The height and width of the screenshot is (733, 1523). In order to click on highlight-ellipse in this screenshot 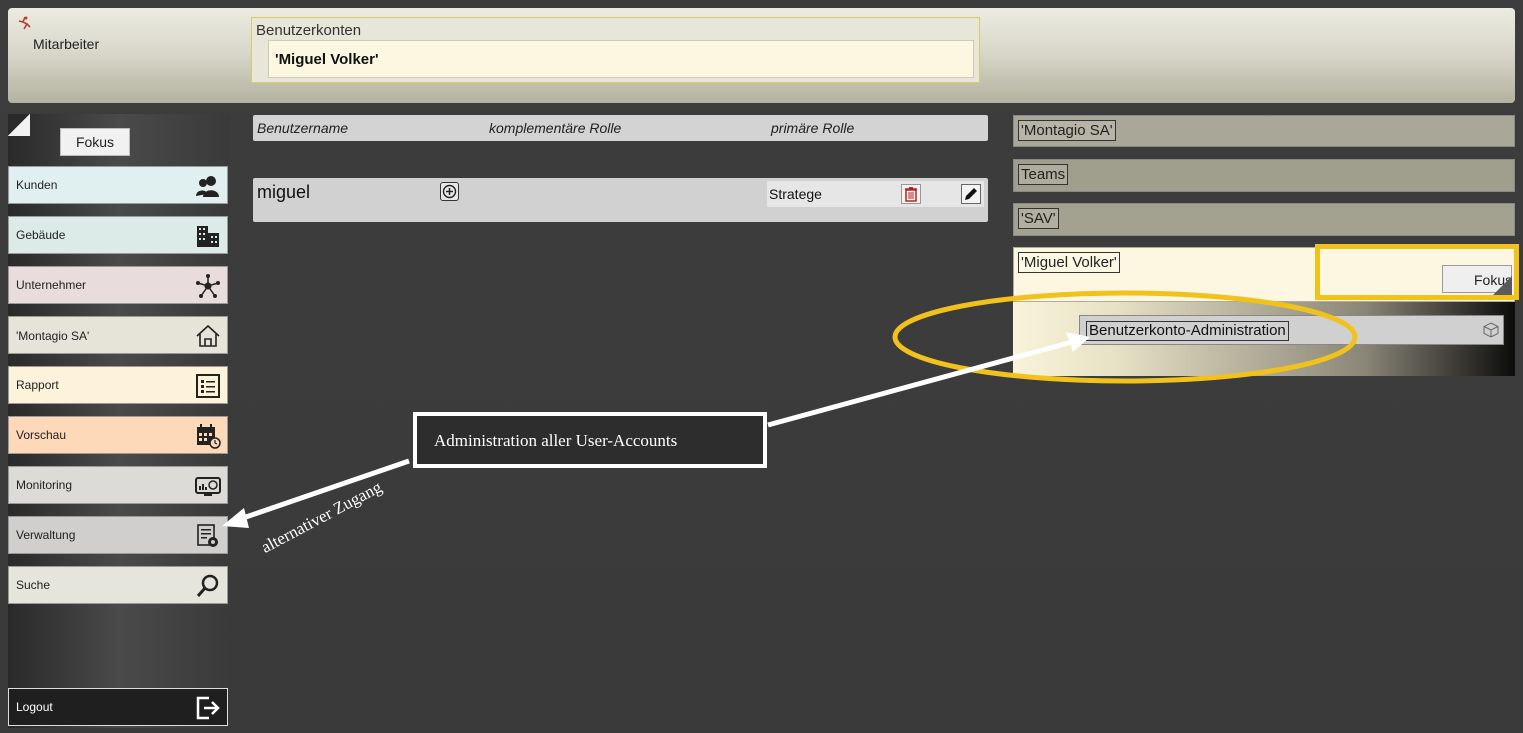, I will do `click(1125, 337)`.